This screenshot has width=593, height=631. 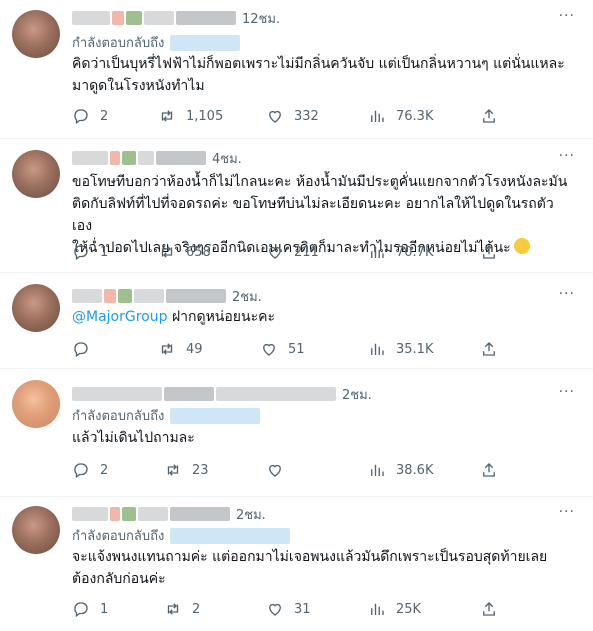 I want to click on author-name-redacted: 12ชม., so click(x=176, y=18).